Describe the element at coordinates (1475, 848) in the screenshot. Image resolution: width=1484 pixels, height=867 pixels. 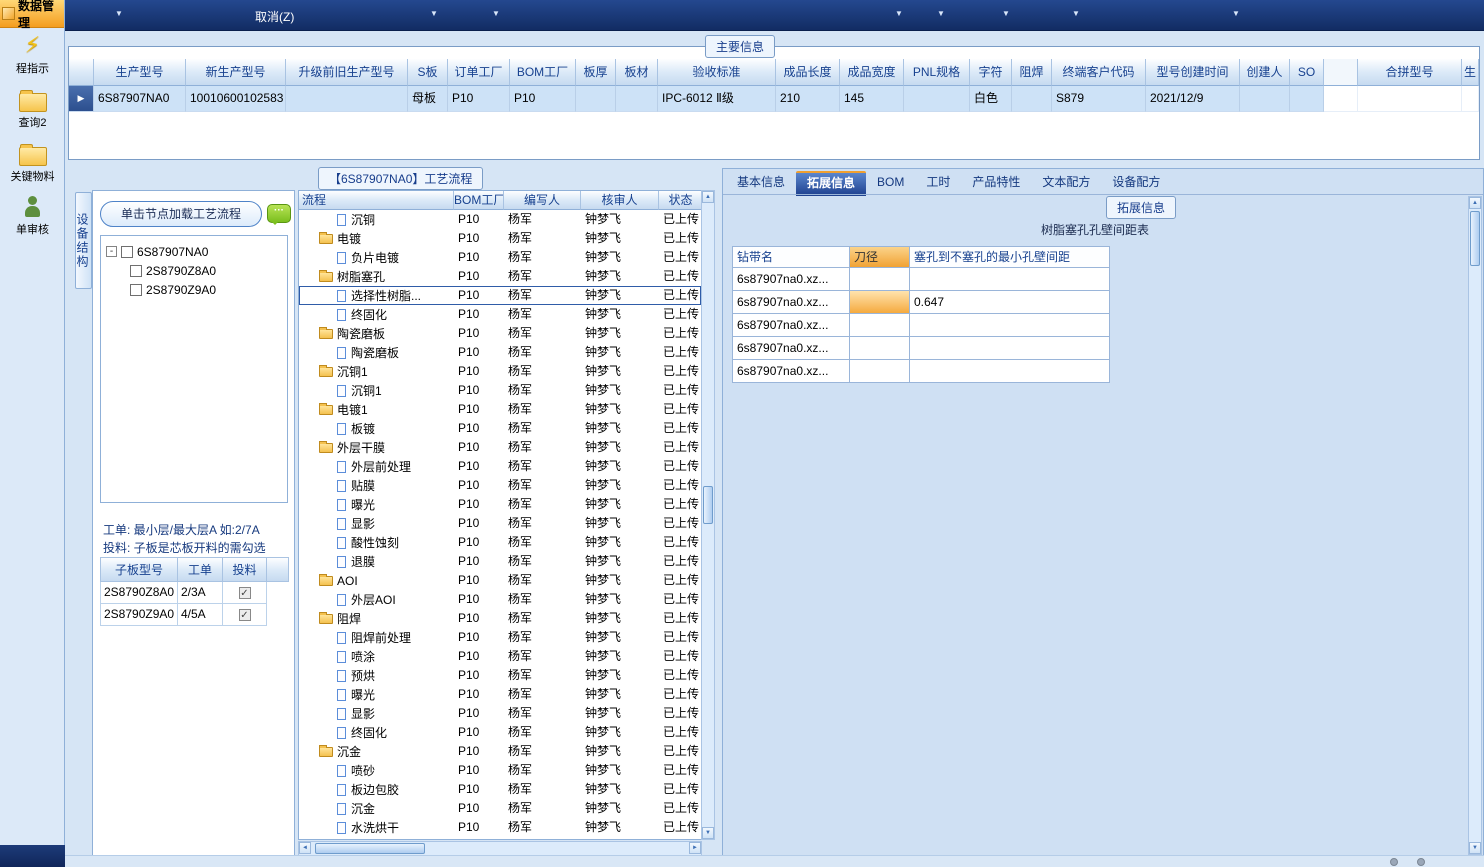
I see `scroll-down-icon: ▼` at that location.